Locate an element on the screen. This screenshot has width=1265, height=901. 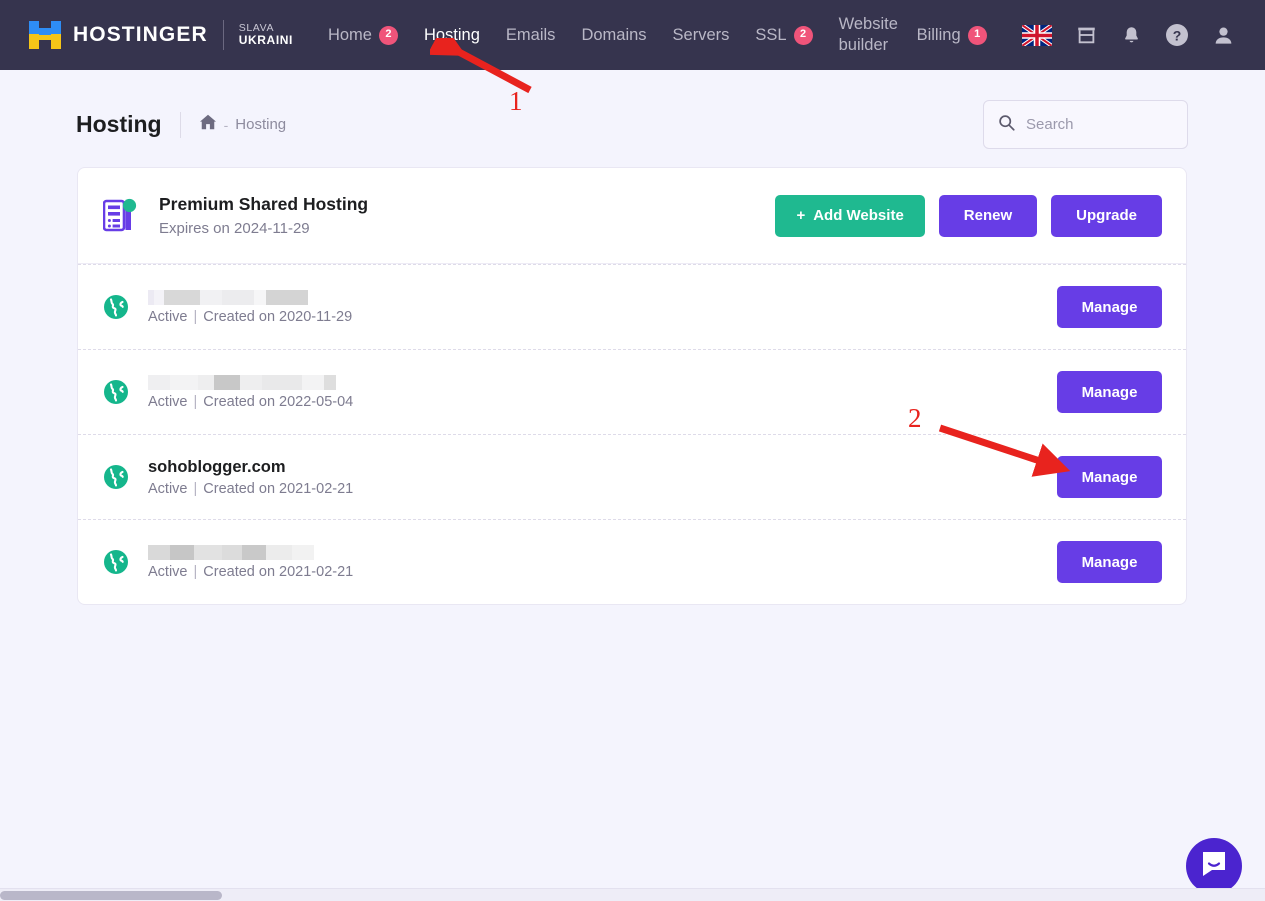
nav-item-hosting: Hosting is located at coordinates (452, 35).